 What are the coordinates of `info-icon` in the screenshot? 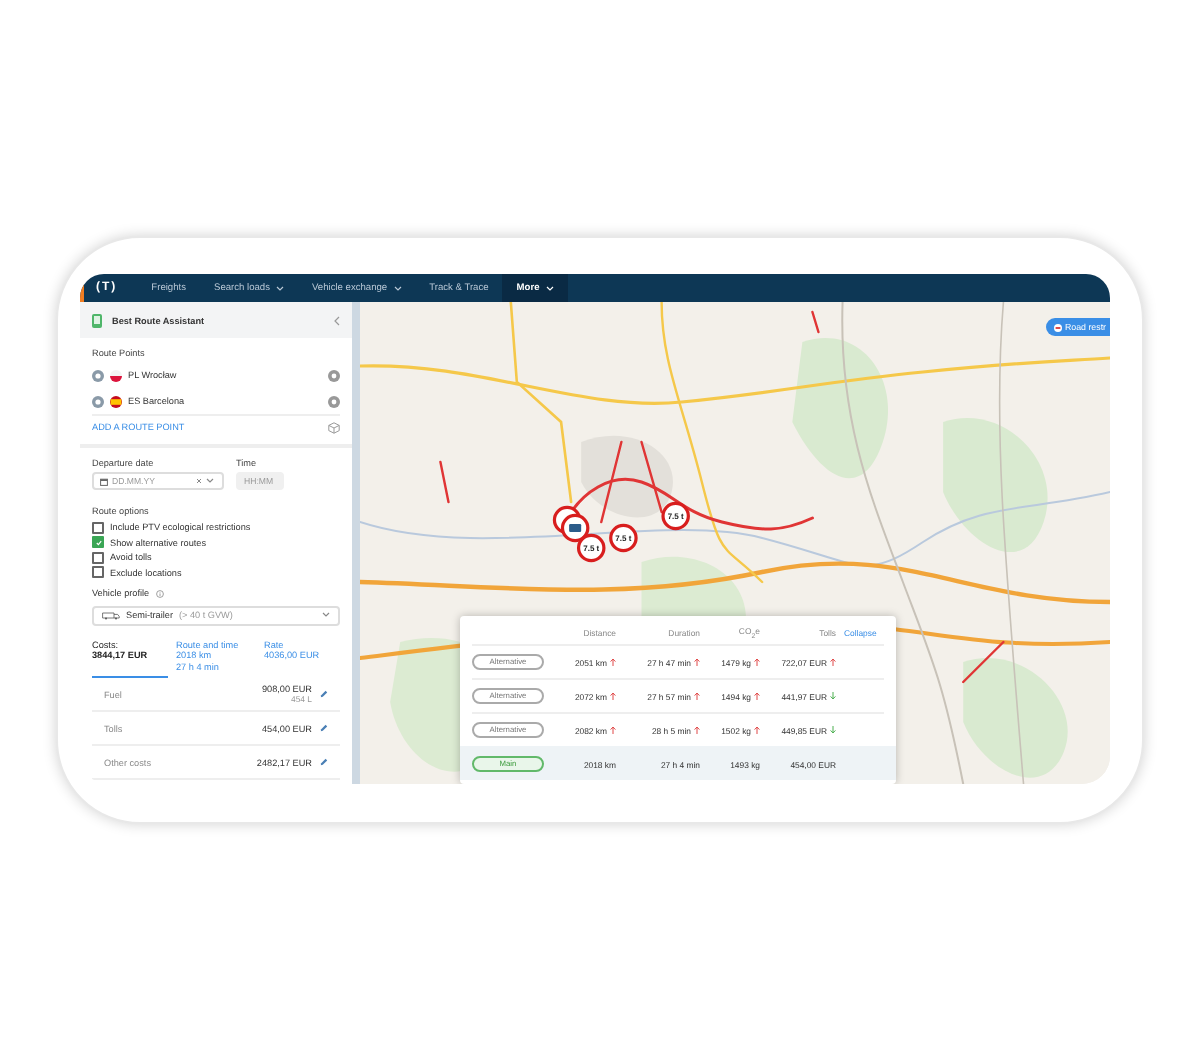 It's located at (159, 593).